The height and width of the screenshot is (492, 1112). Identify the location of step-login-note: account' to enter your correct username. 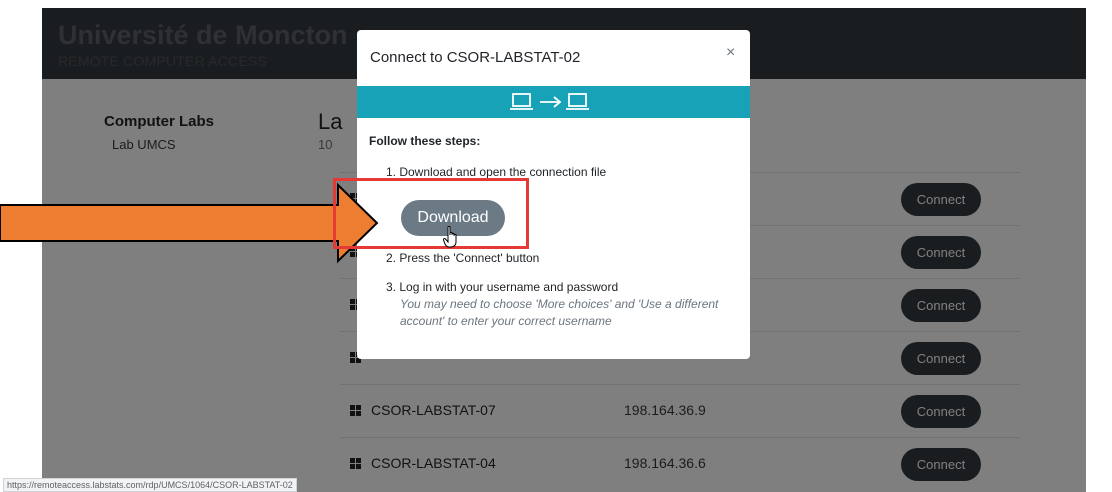
(506, 321).